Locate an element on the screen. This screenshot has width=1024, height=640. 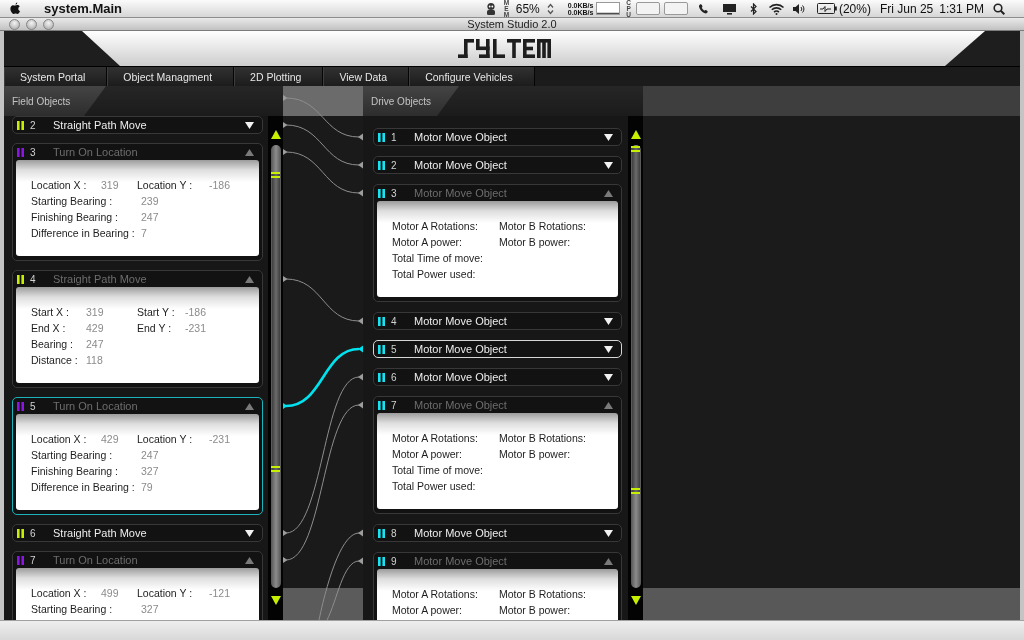
field-value: 429 is located at coordinates (110, 439).